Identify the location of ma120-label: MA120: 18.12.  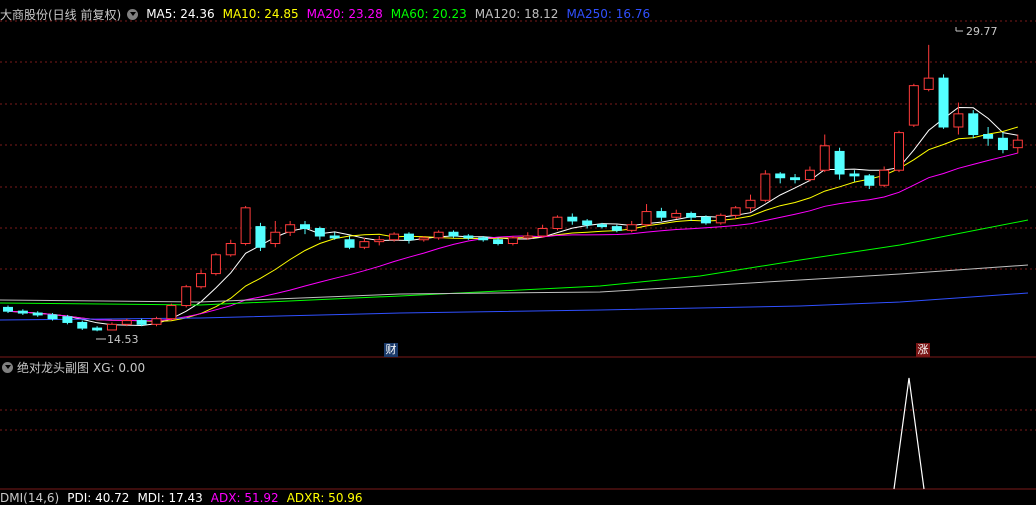
(516, 14).